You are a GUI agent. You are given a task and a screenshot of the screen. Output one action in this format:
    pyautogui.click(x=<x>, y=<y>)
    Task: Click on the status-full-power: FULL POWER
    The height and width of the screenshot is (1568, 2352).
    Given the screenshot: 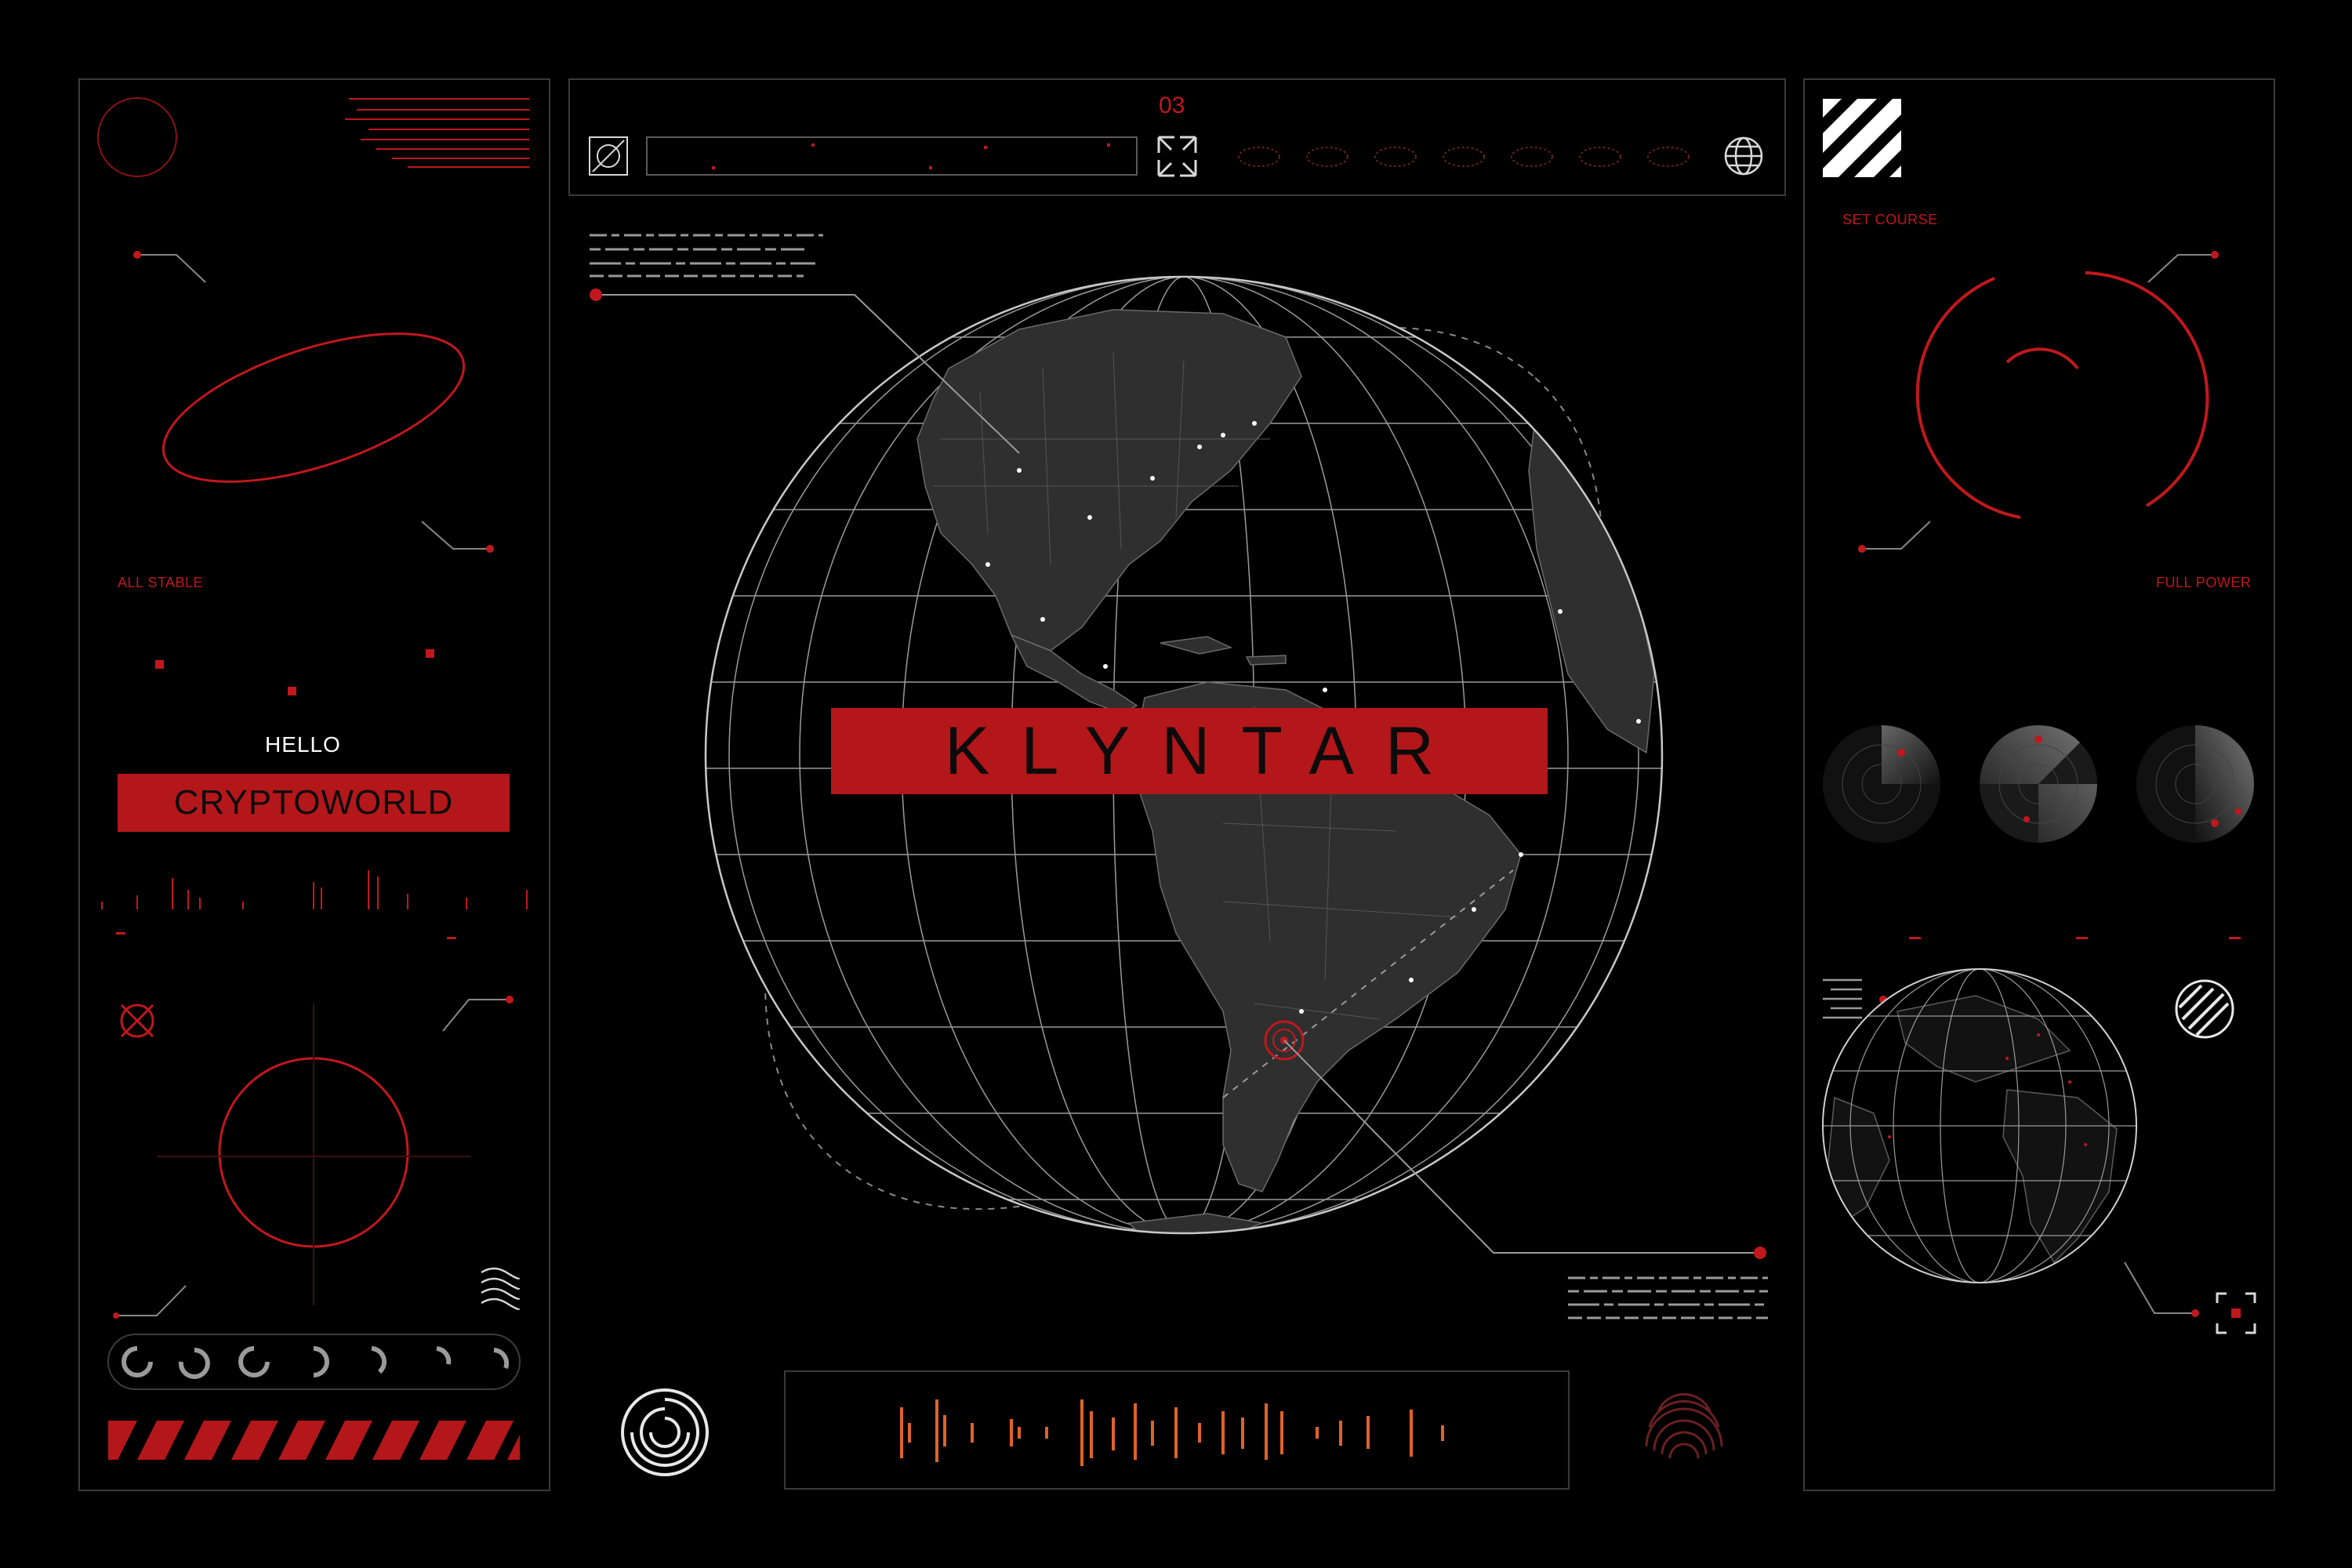 What is the action you would take?
    pyautogui.click(x=2204, y=582)
    